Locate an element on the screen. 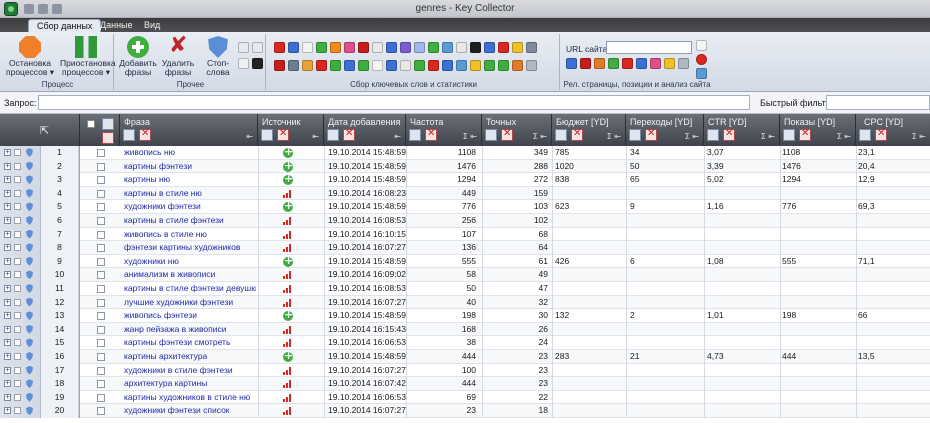 This screenshot has height=423, width=930. row-header: +7 is located at coordinates (40, 234).